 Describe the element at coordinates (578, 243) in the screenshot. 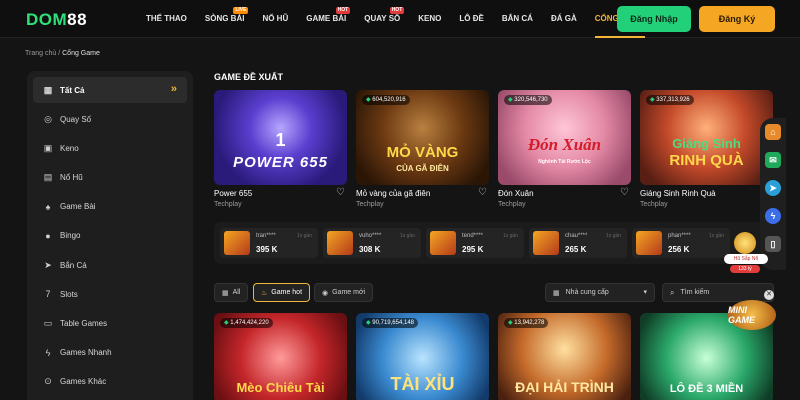

I see `winner-item: chau**** 265 K 1s gần` at that location.